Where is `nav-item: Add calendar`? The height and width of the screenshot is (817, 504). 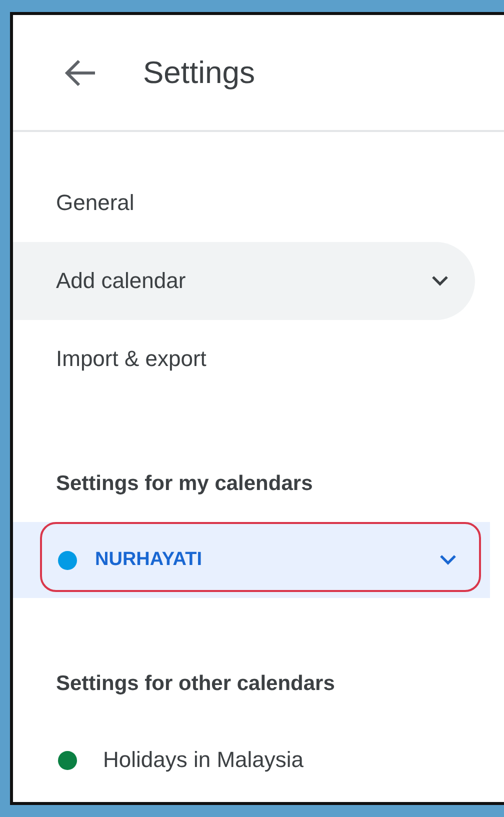
nav-item: Add calendar is located at coordinates (244, 281).